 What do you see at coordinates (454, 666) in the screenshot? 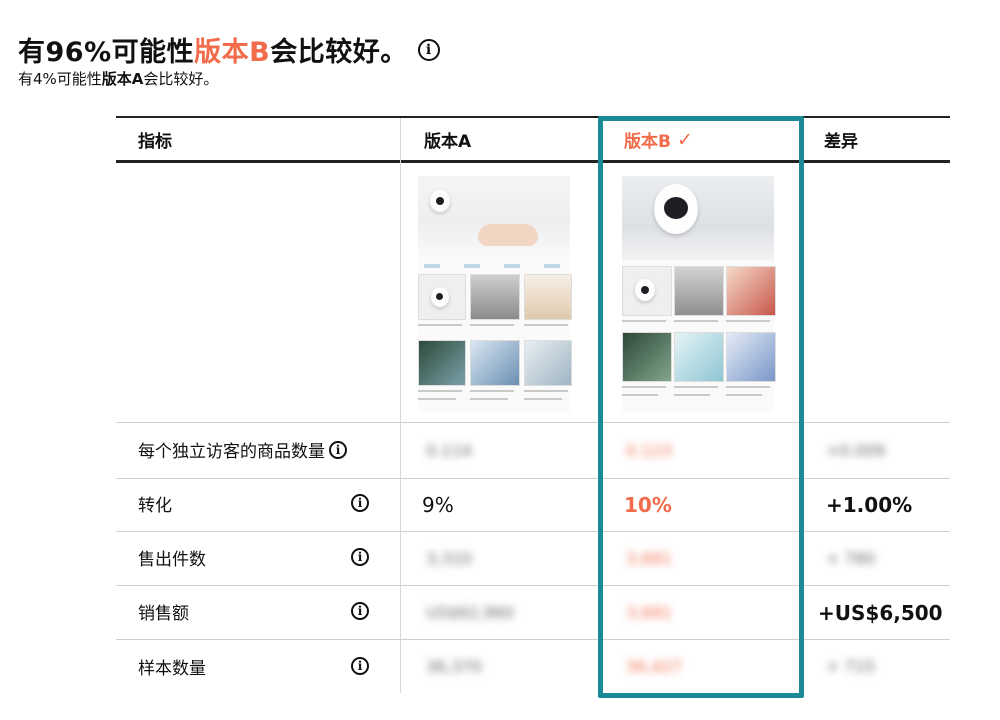
I see `version-a-value: 36,370` at bounding box center [454, 666].